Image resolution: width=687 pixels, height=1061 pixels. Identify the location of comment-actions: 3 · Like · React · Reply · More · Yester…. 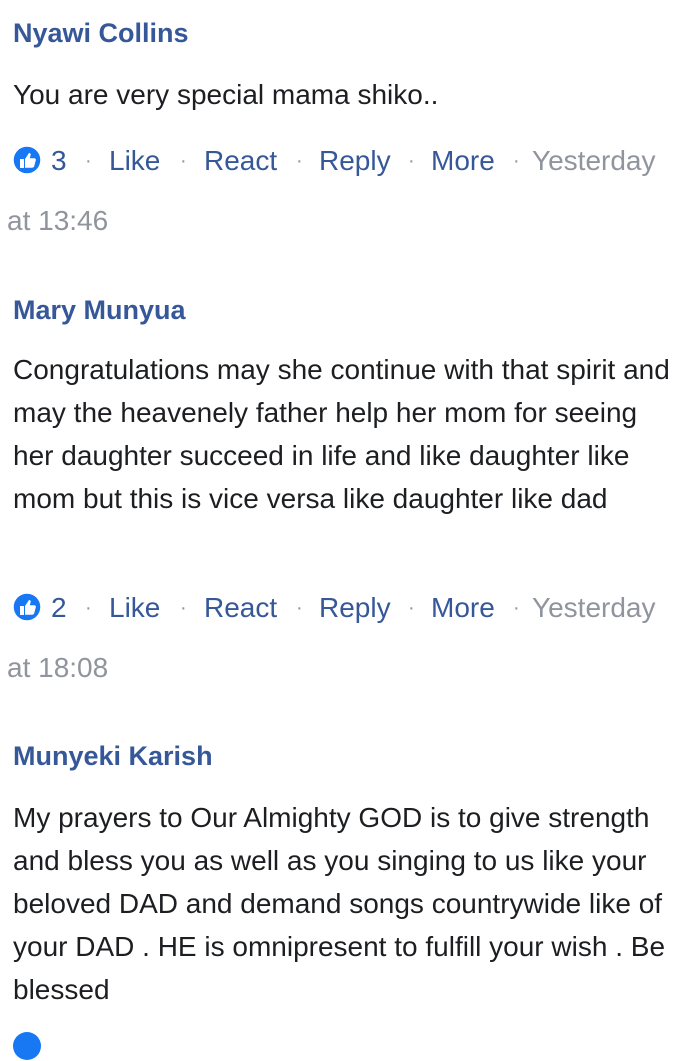
(343, 161).